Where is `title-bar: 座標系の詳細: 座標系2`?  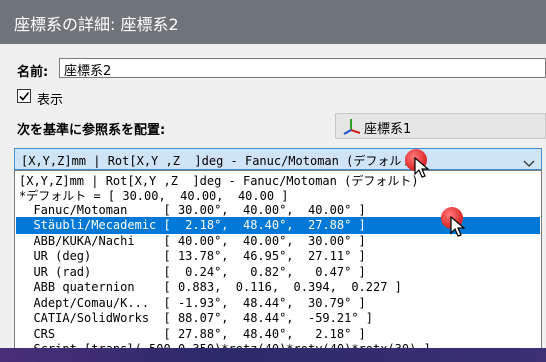
title-bar: 座標系の詳細: 座標系2 is located at coordinates (273, 22).